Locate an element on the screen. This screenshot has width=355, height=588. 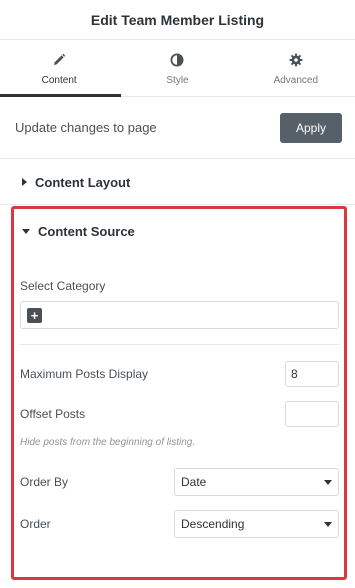
max-posts-input is located at coordinates (312, 374).